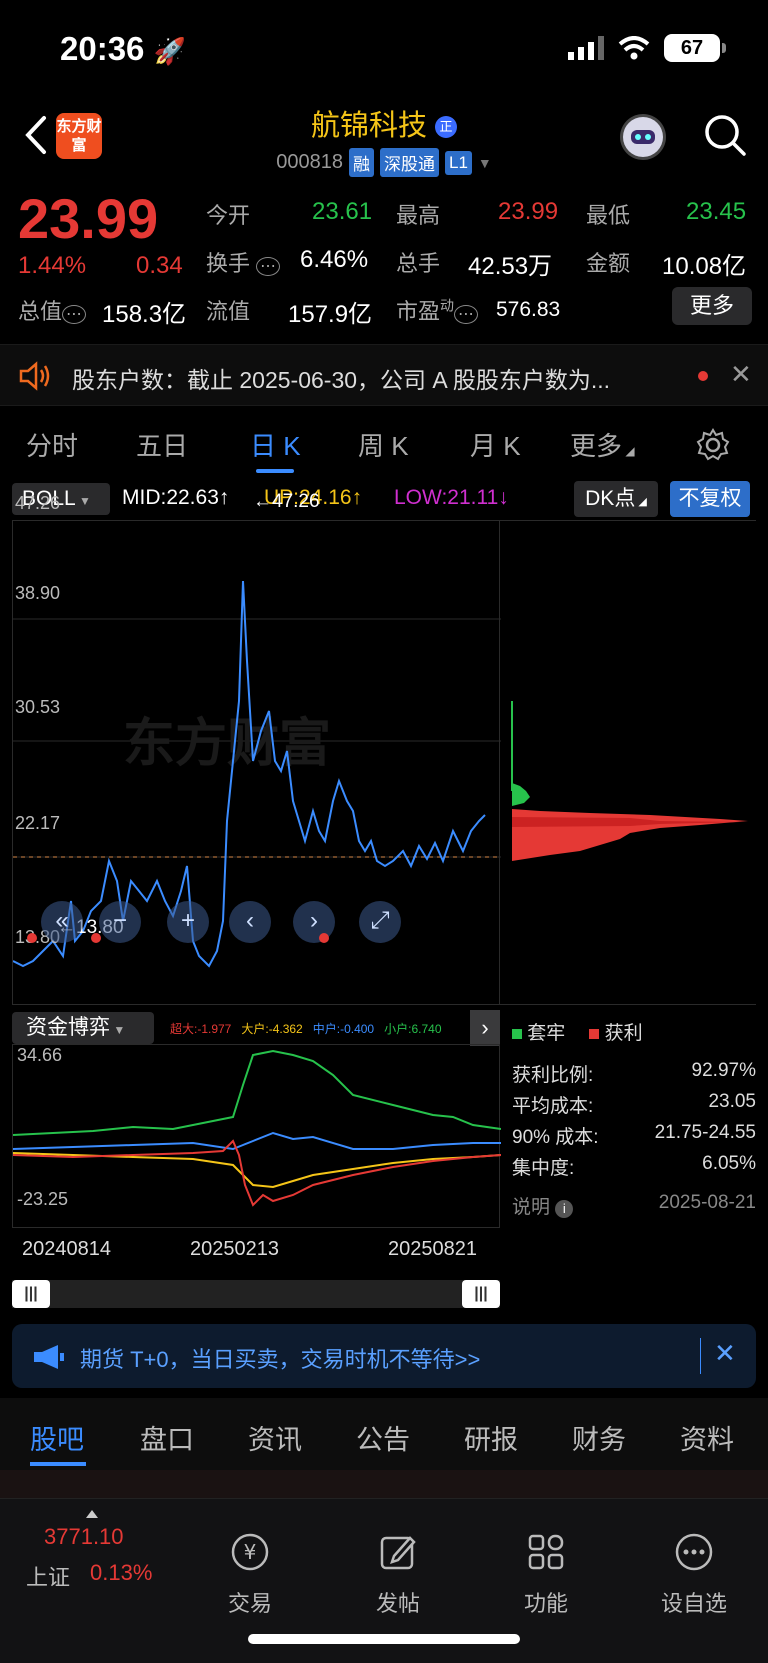  I want to click on speaker-icon, so click(34, 376).